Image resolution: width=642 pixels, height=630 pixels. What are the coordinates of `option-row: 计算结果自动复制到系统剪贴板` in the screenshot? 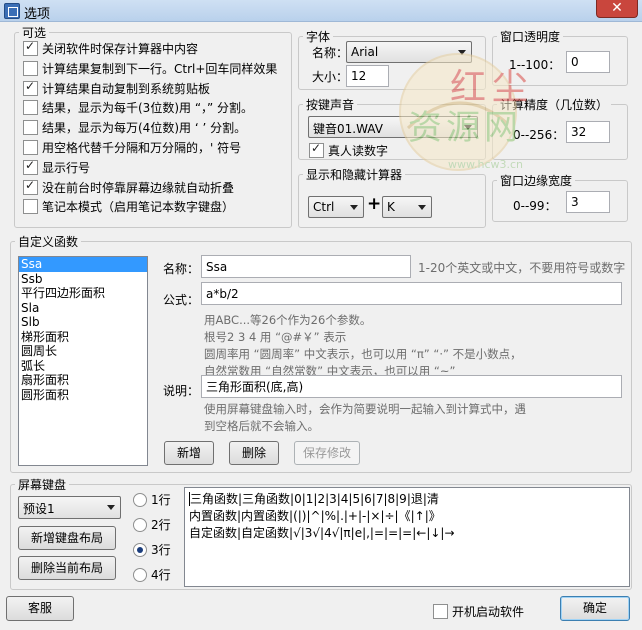 It's located at (155, 89).